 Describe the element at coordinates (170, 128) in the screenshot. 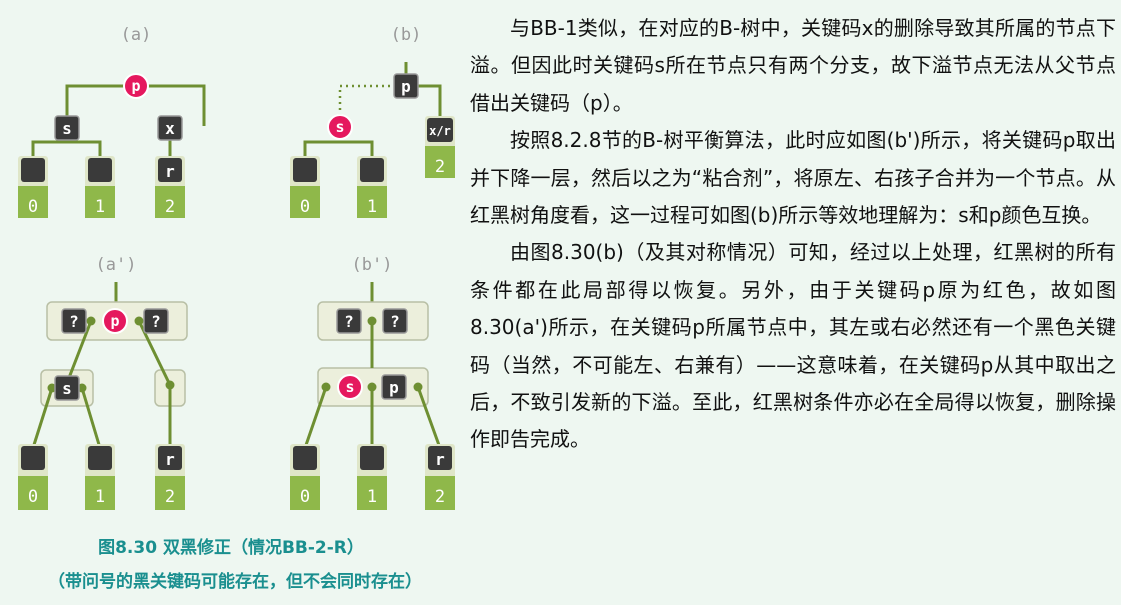

I see `svg-text: x` at that location.